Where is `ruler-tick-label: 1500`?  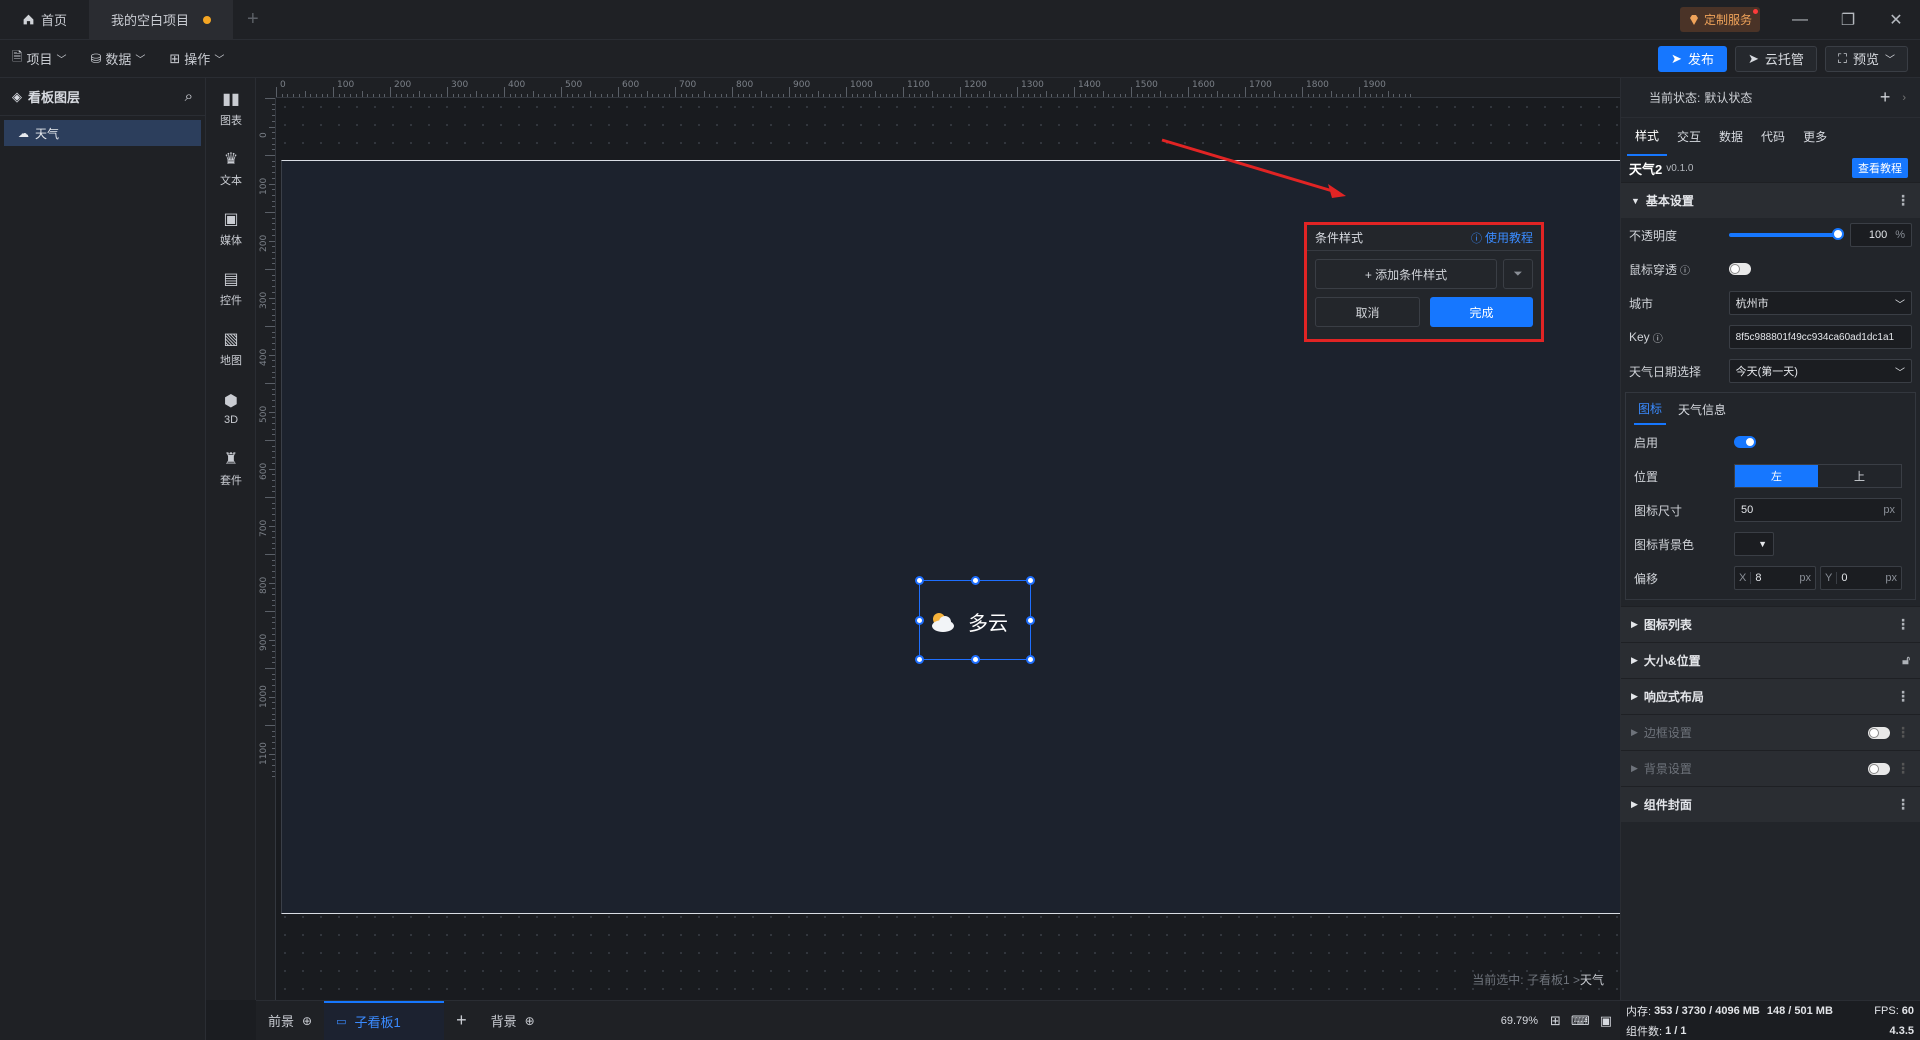
ruler-tick-label: 1500 is located at coordinates (1146, 85).